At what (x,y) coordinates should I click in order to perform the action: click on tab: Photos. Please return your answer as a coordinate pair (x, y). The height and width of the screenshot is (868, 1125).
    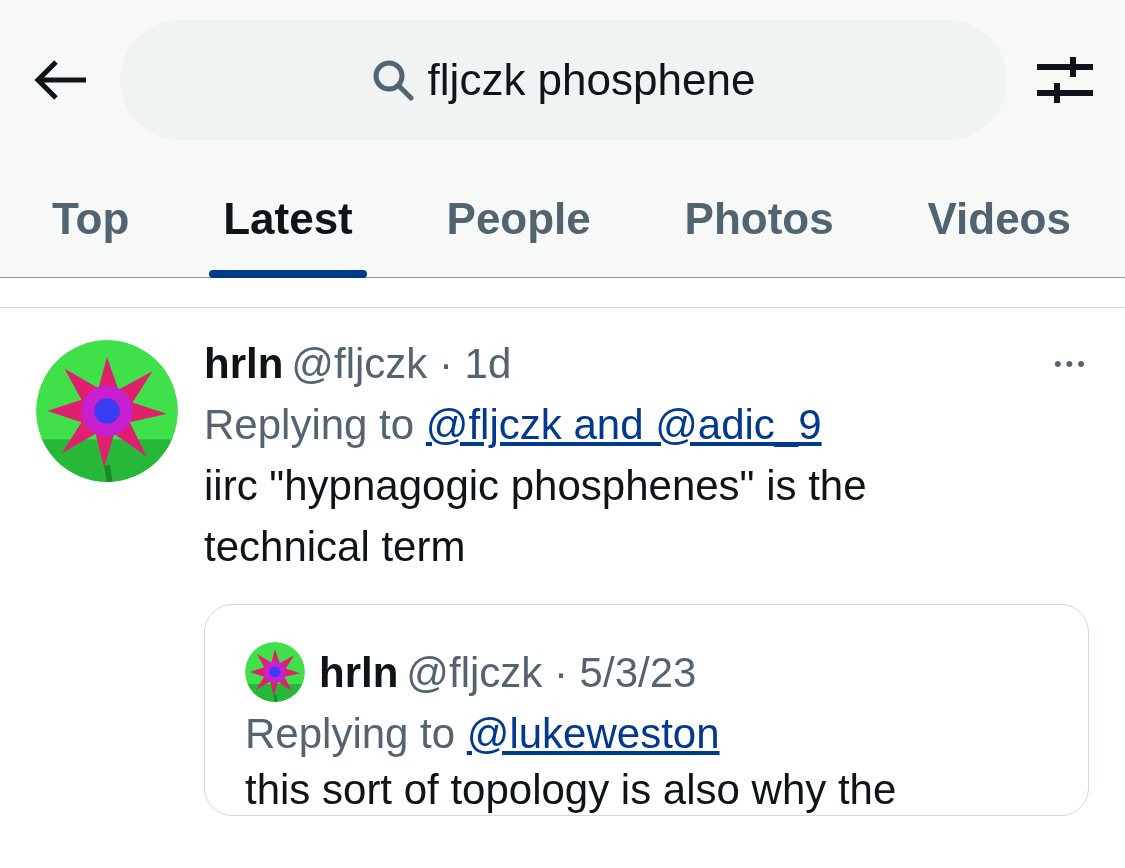
    Looking at the image, I should click on (759, 218).